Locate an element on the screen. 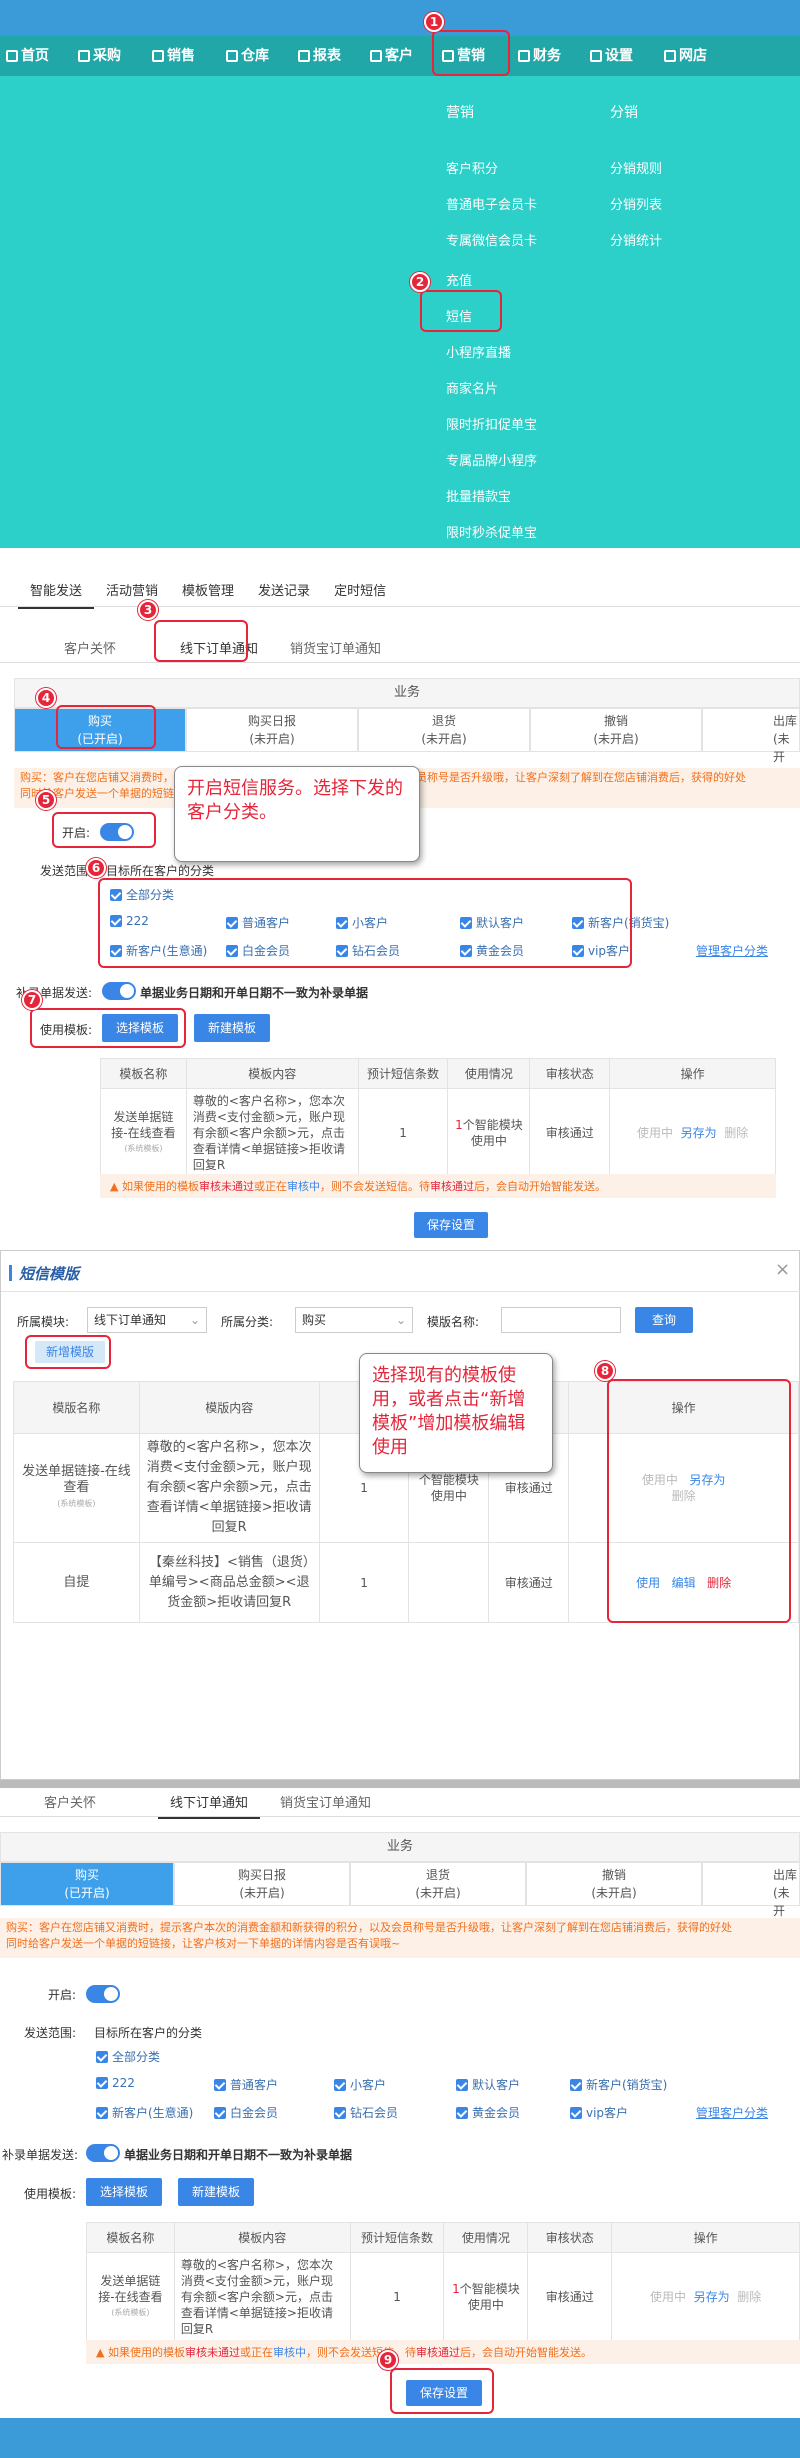 This screenshot has width=800, height=2458. tab-scheduled: 定时短信 is located at coordinates (360, 594).